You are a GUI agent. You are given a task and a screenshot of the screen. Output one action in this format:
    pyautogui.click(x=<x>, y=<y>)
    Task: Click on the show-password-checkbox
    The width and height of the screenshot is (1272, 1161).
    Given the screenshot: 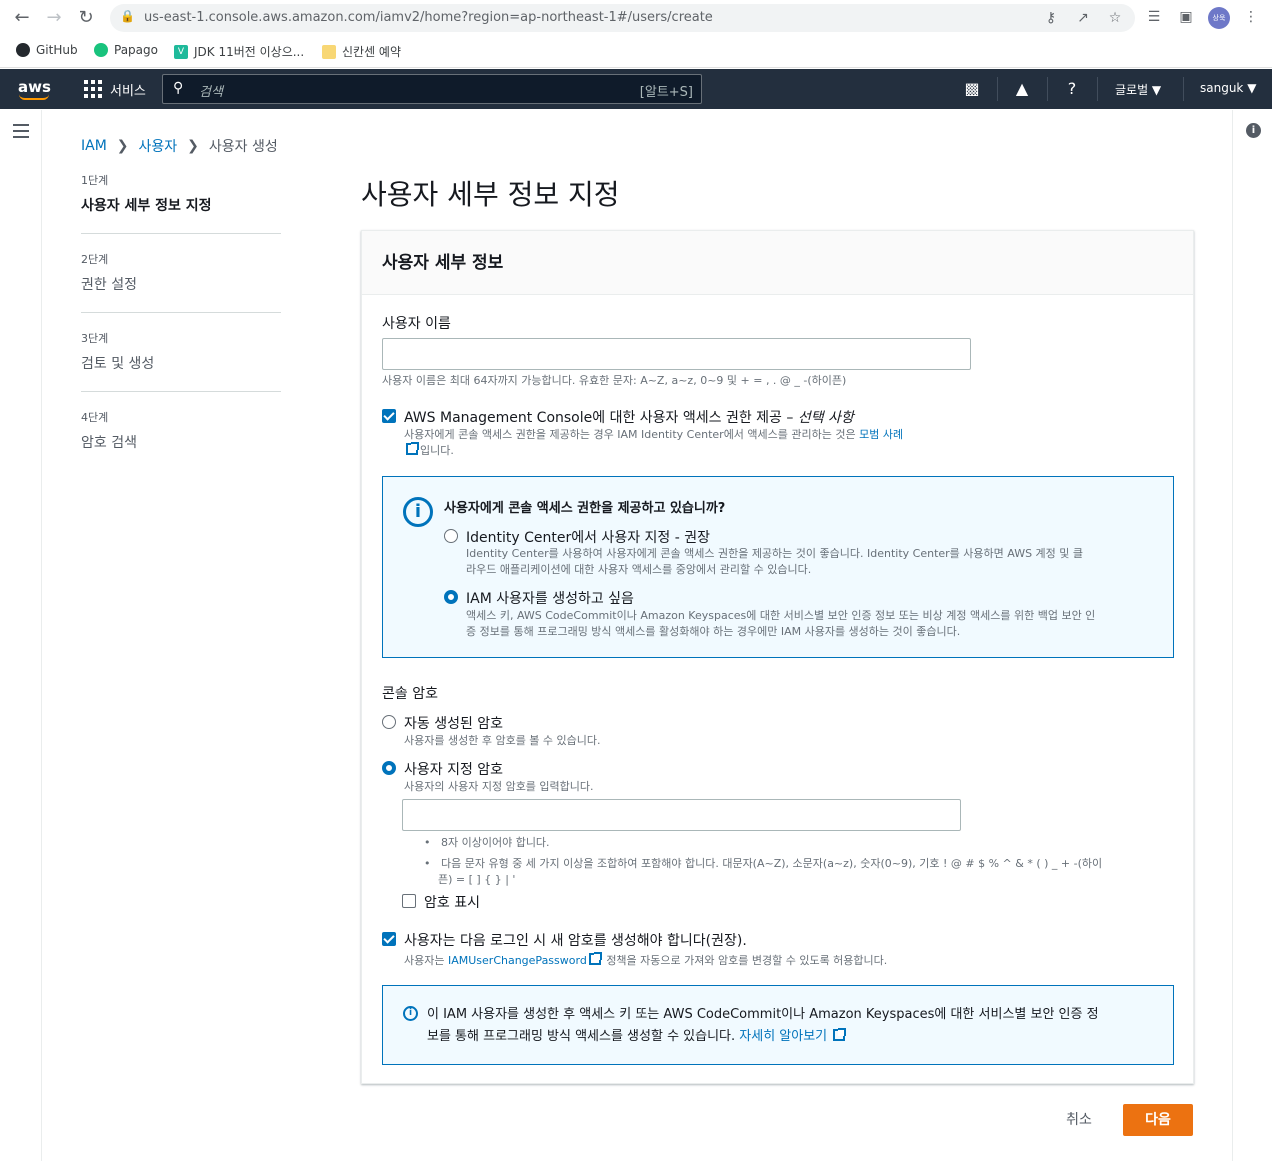 What is the action you would take?
    pyautogui.click(x=409, y=901)
    